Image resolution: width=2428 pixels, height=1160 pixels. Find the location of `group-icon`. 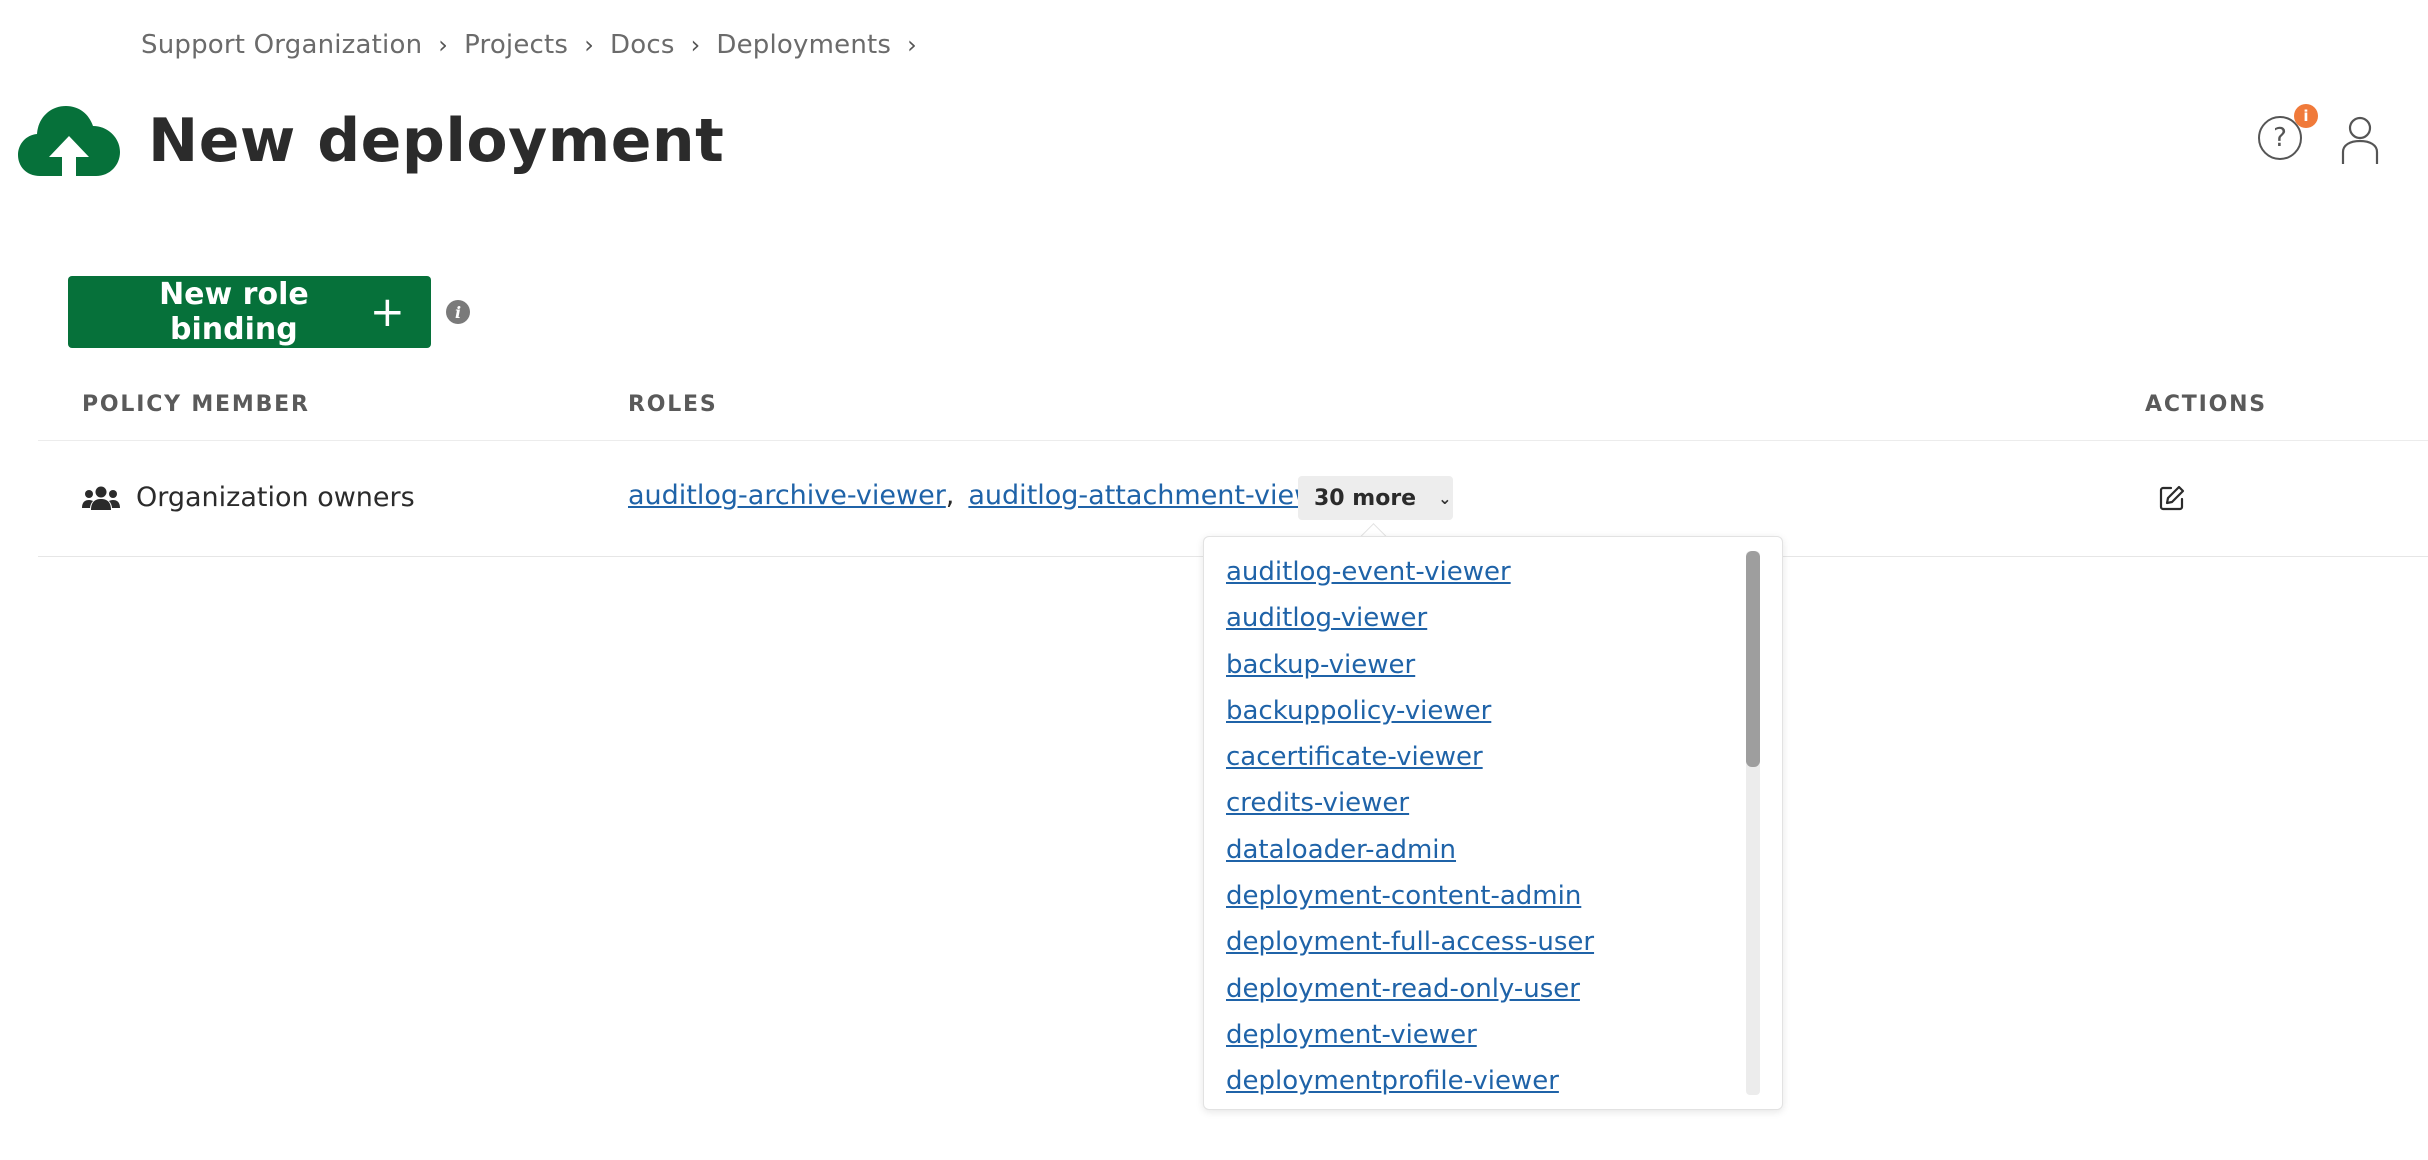

group-icon is located at coordinates (101, 498).